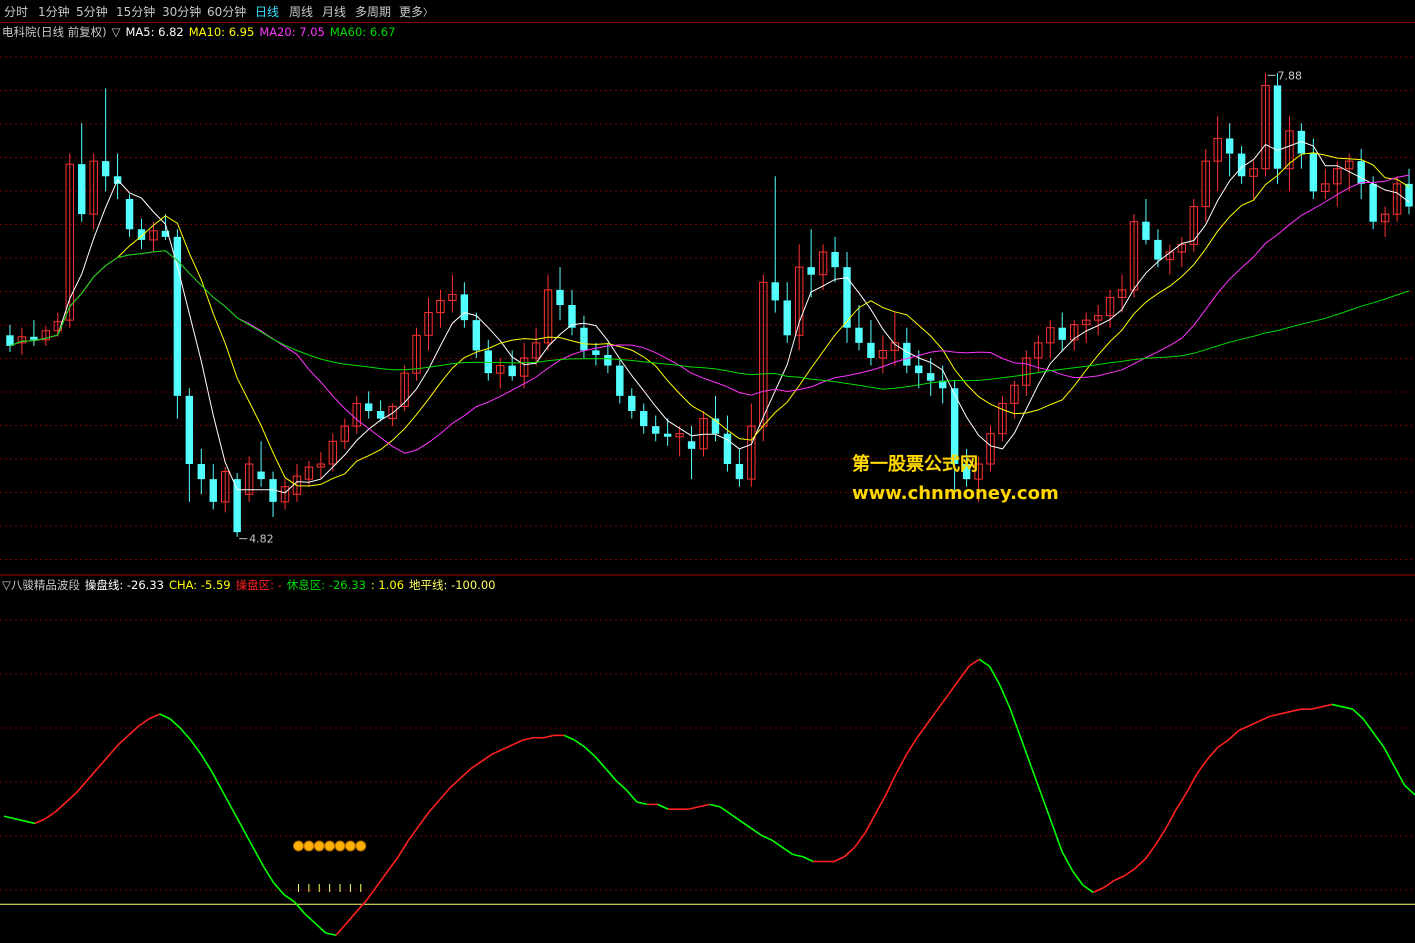 Image resolution: width=1415 pixels, height=943 pixels. I want to click on watermark-site-url: www.chnmoney.com, so click(955, 493).